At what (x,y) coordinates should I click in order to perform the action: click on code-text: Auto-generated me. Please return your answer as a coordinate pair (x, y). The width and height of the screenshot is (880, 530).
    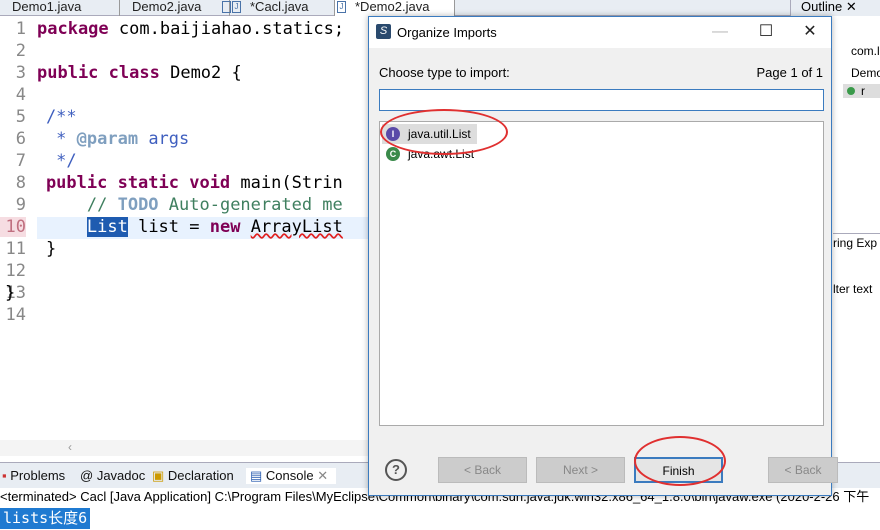
    Looking at the image, I should click on (250, 205).